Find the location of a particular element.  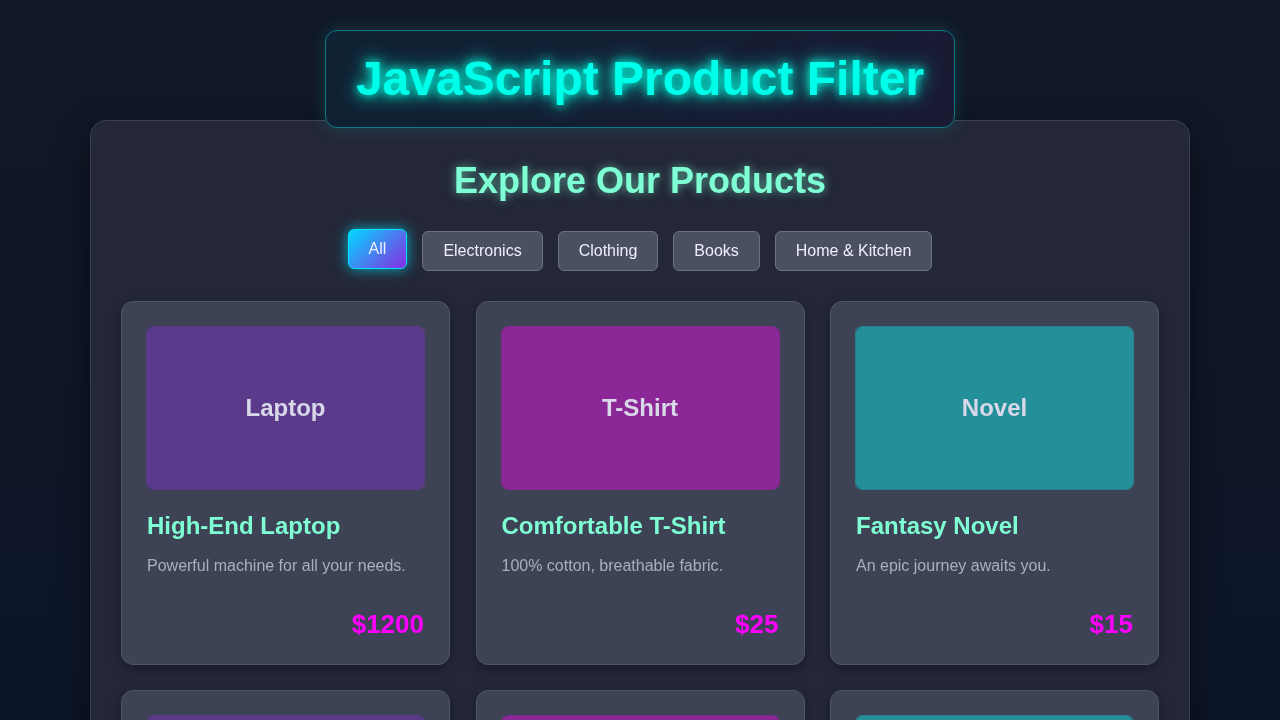

product-price: $15 is located at coordinates (1111, 624).